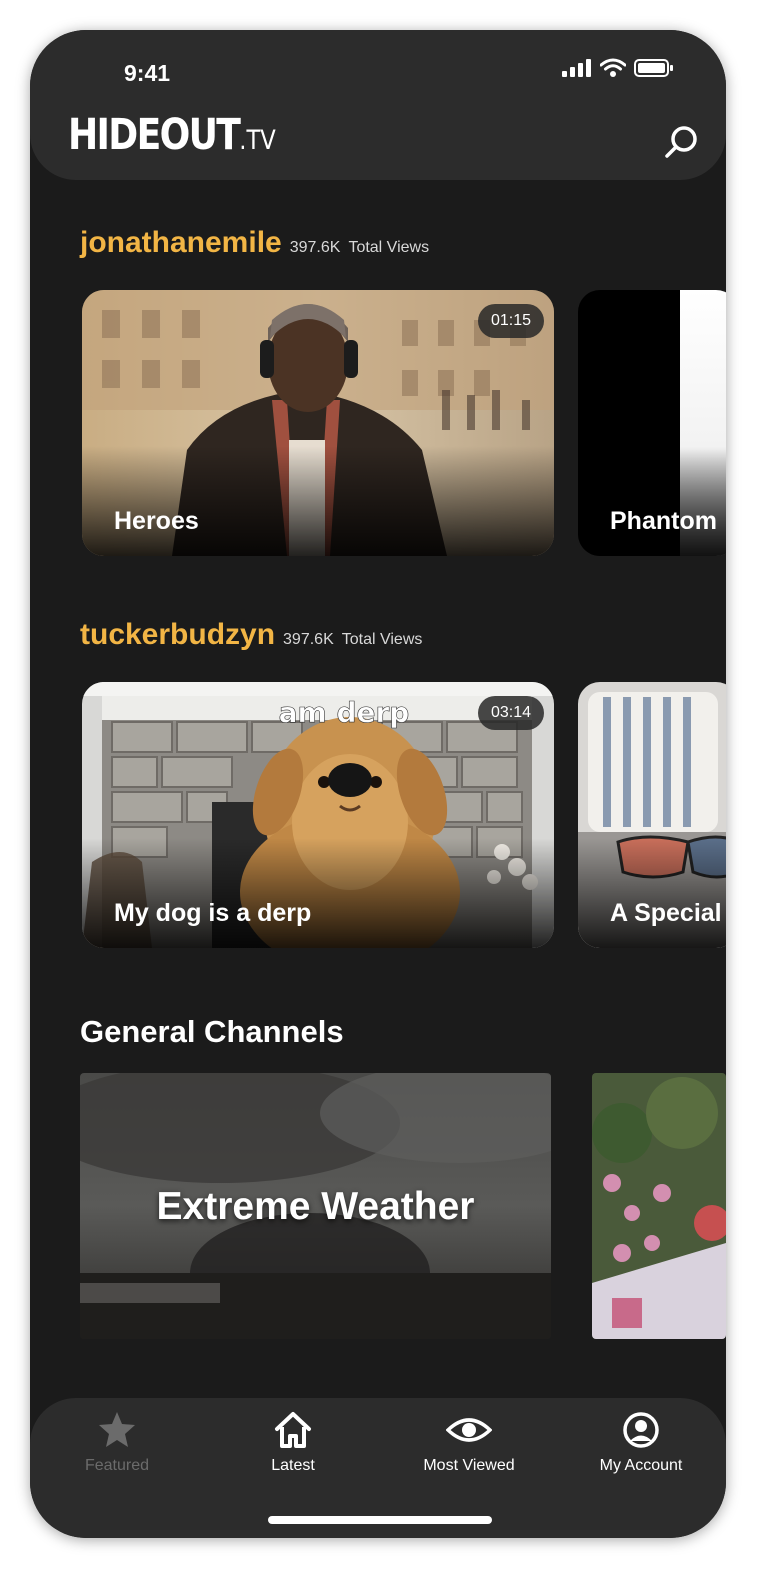 The width and height of the screenshot is (760, 1576). What do you see at coordinates (156, 521) in the screenshot?
I see `video-title: Heroes` at bounding box center [156, 521].